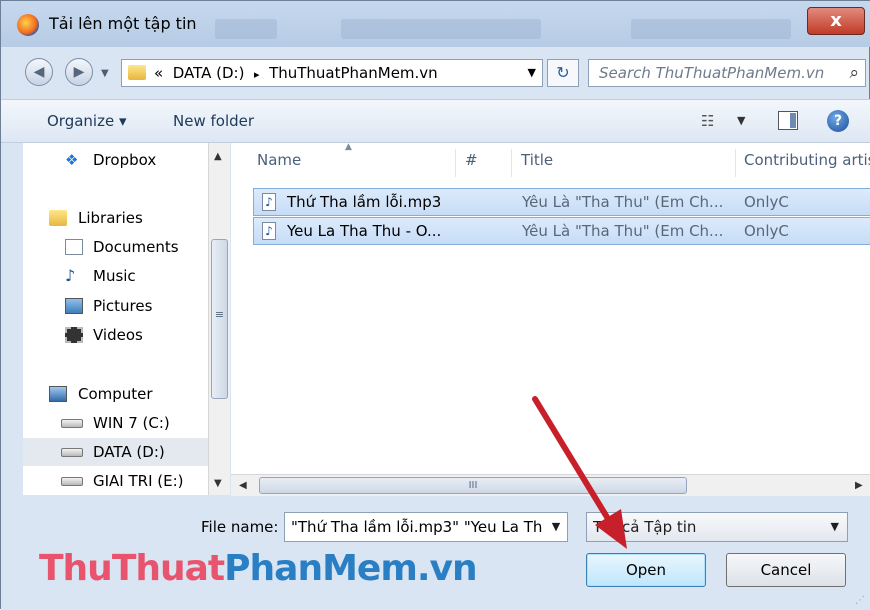  What do you see at coordinates (213, 121) in the screenshot?
I see `new-folder-button: New folder` at bounding box center [213, 121].